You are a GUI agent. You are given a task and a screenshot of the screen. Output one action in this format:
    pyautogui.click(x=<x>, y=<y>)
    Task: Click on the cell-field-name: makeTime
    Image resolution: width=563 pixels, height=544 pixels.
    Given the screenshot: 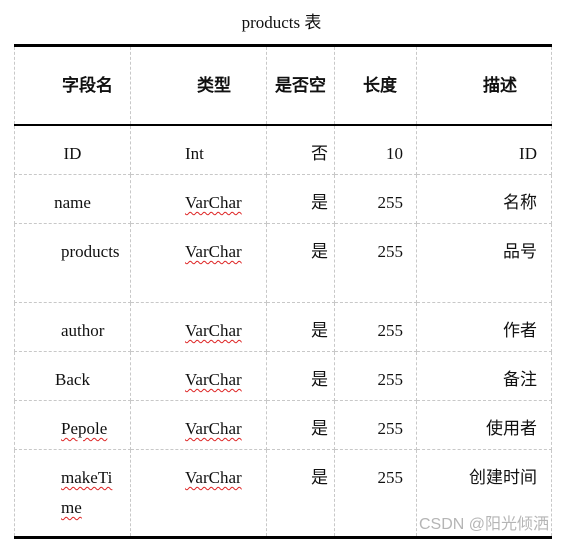 What is the action you would take?
    pyautogui.click(x=72, y=494)
    